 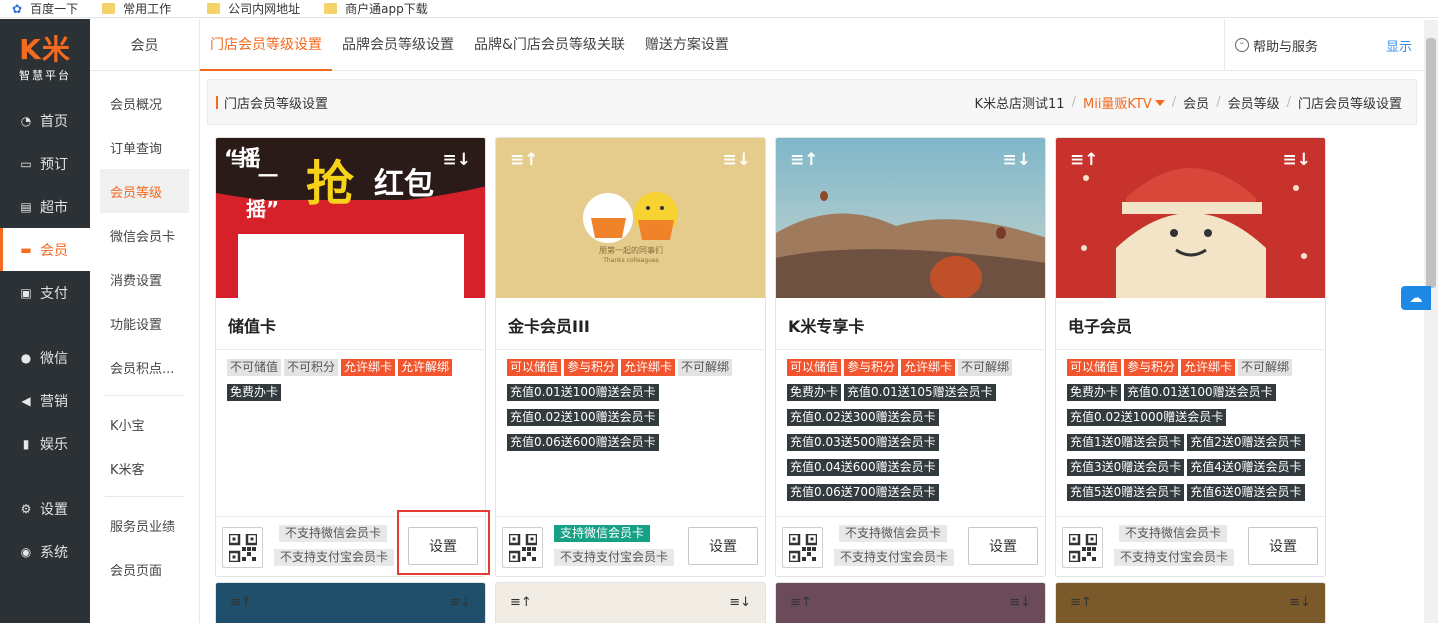 I want to click on tab-level-link: 品牌&门店会员等级关联, so click(x=549, y=45).